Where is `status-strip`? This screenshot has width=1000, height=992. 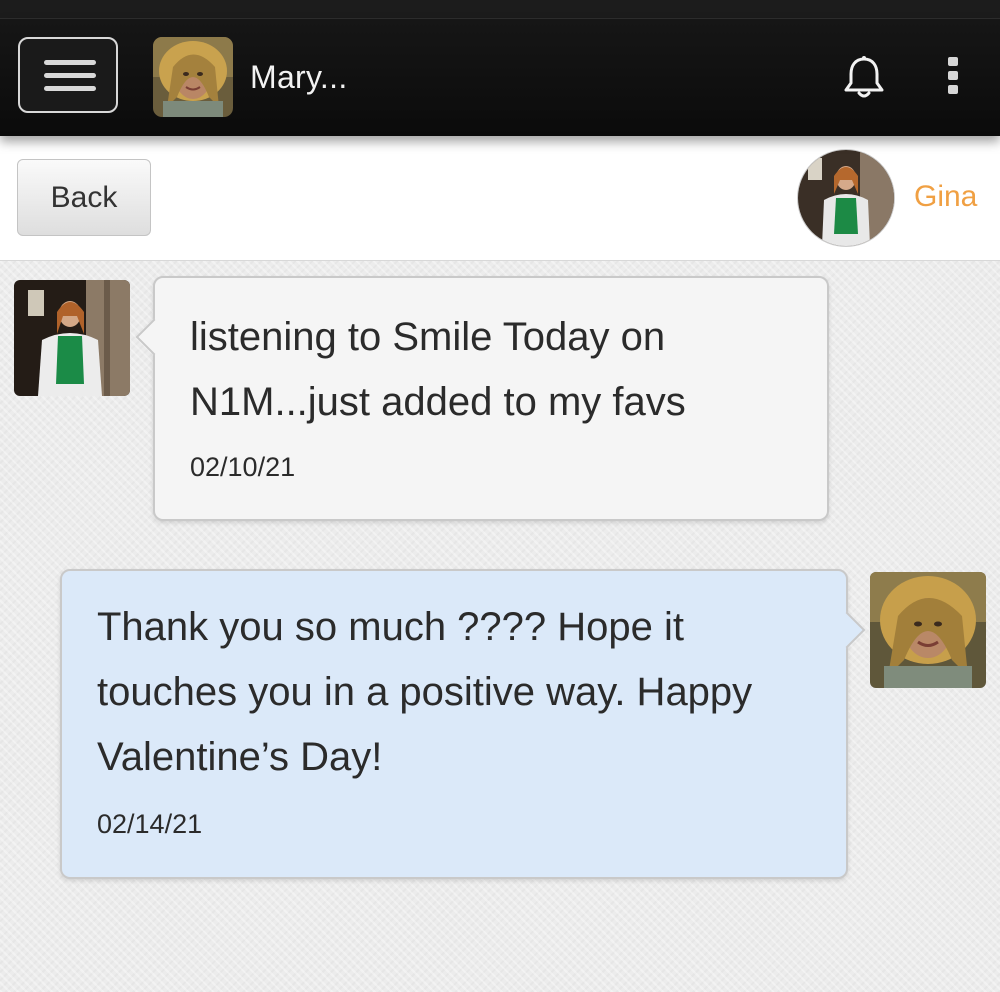 status-strip is located at coordinates (500, 9).